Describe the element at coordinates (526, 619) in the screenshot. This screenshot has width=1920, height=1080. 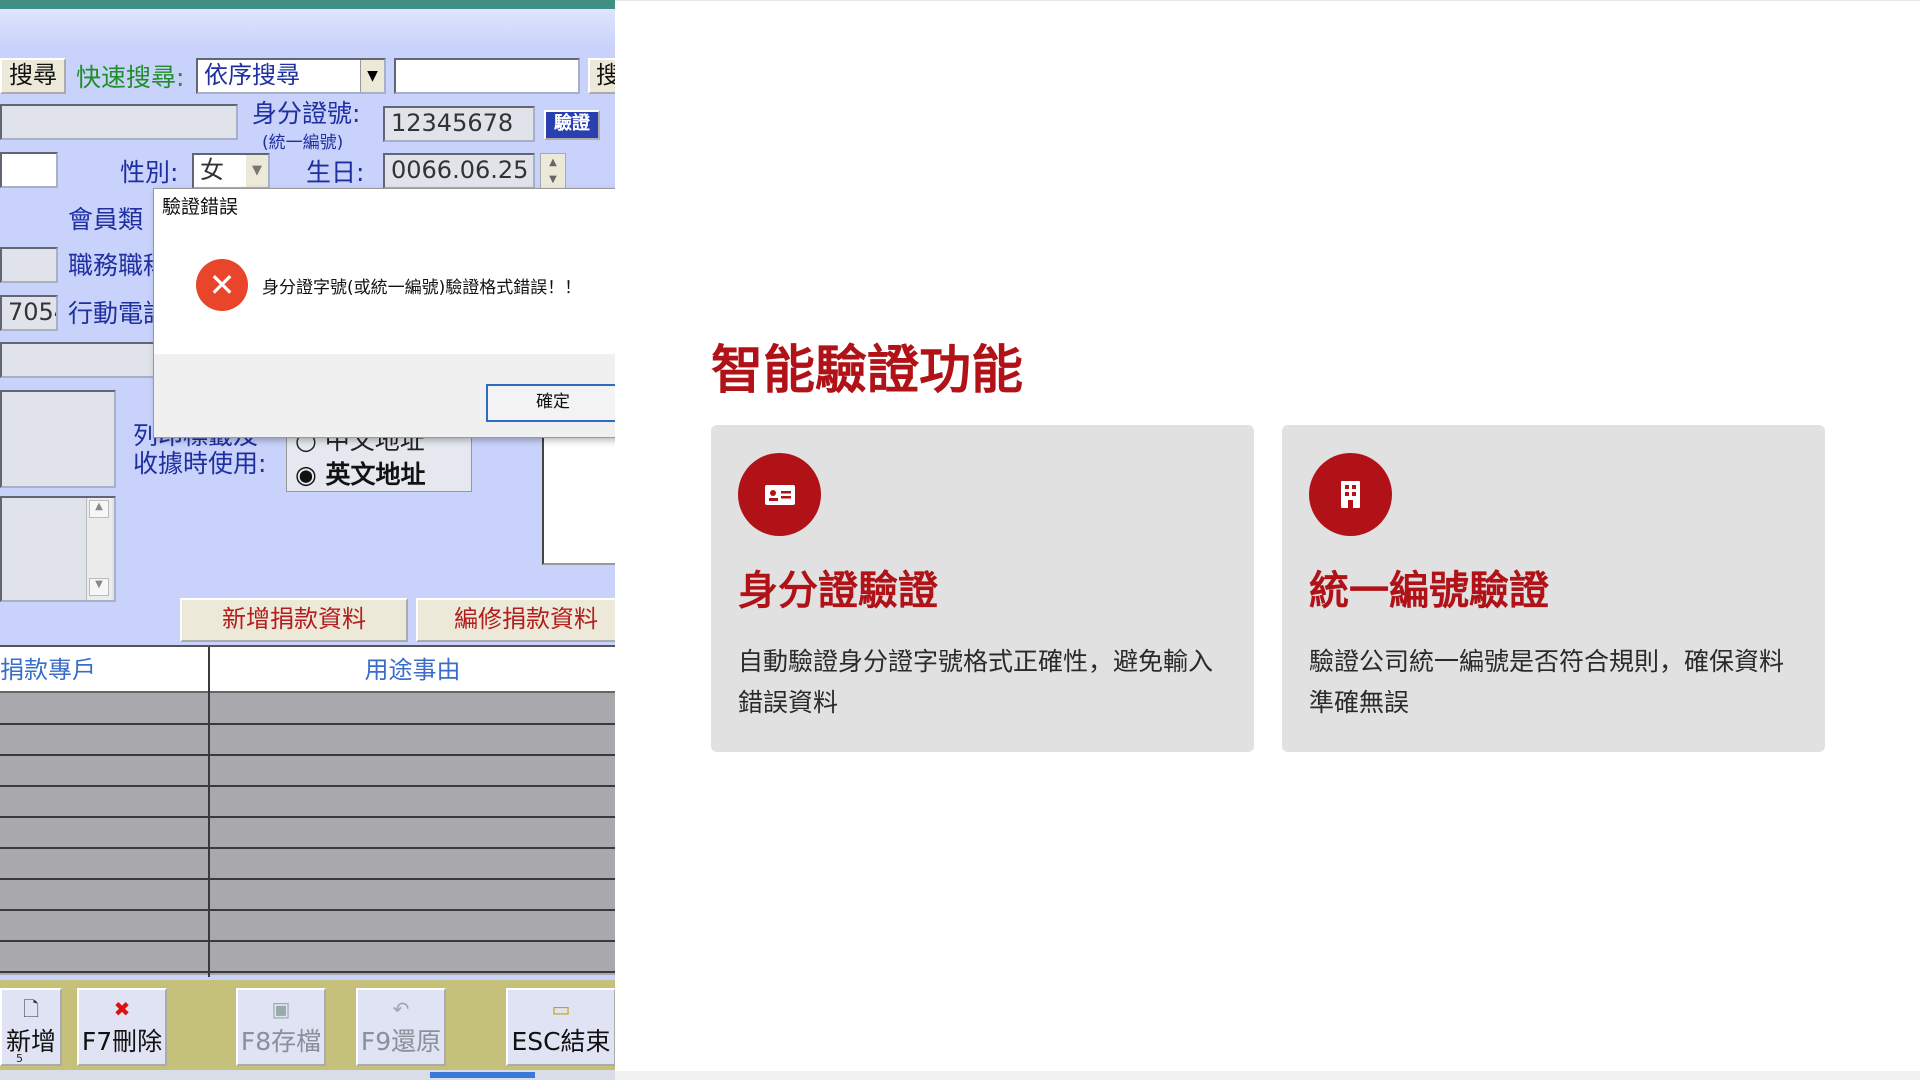
I see `edit-donation-label: 編修捐款資料` at that location.